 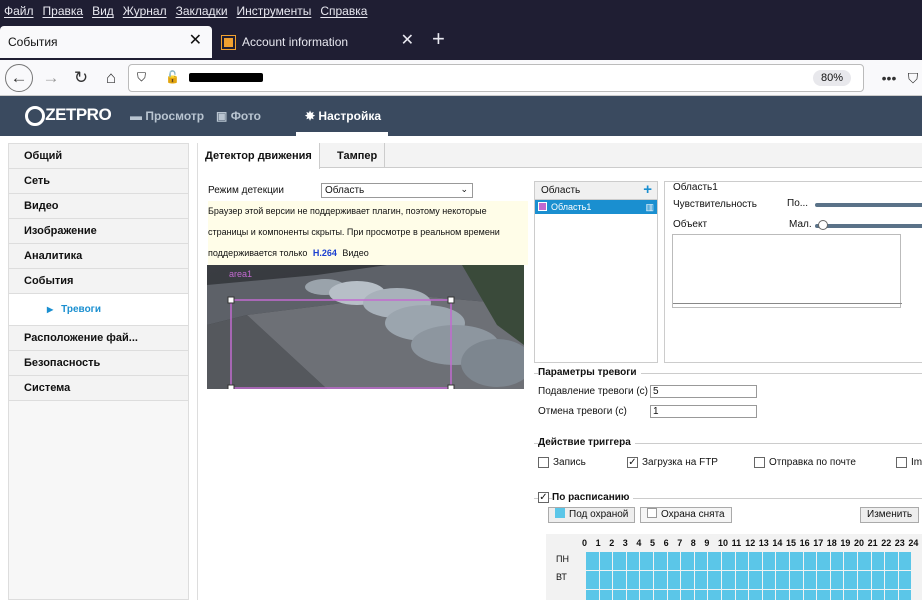 What do you see at coordinates (111, 78) in the screenshot?
I see `home-icon: ⌂` at bounding box center [111, 78].